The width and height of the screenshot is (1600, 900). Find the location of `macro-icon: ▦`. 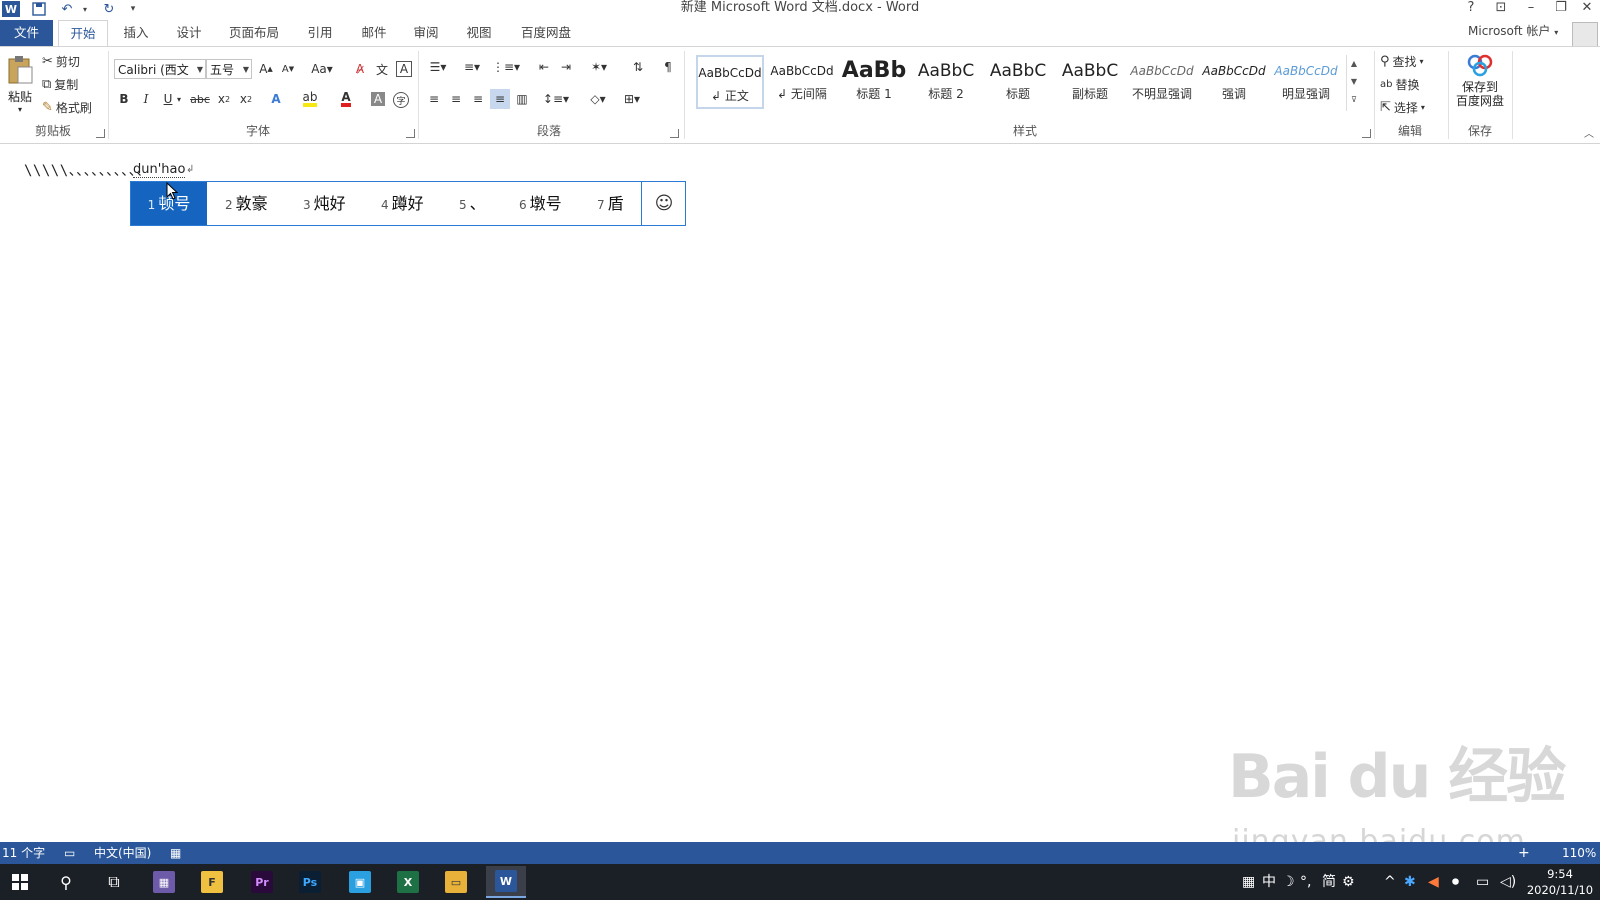

macro-icon: ▦ is located at coordinates (175, 853).